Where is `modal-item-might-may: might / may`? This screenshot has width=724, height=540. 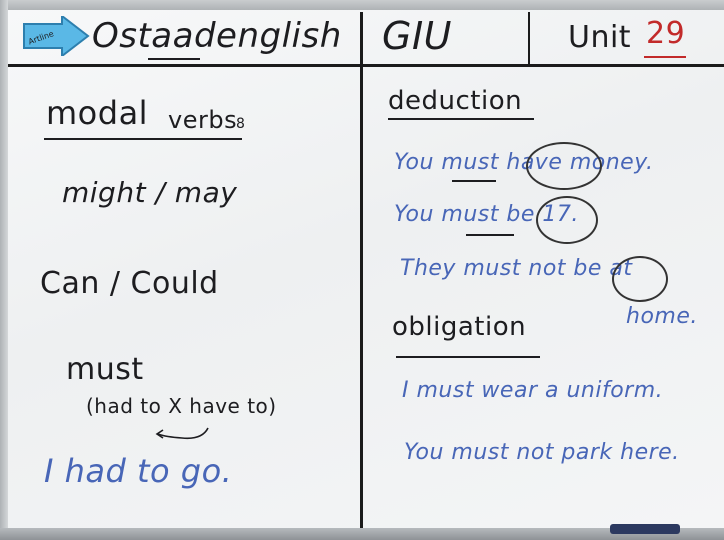 modal-item-might-may: might / may is located at coordinates (150, 192).